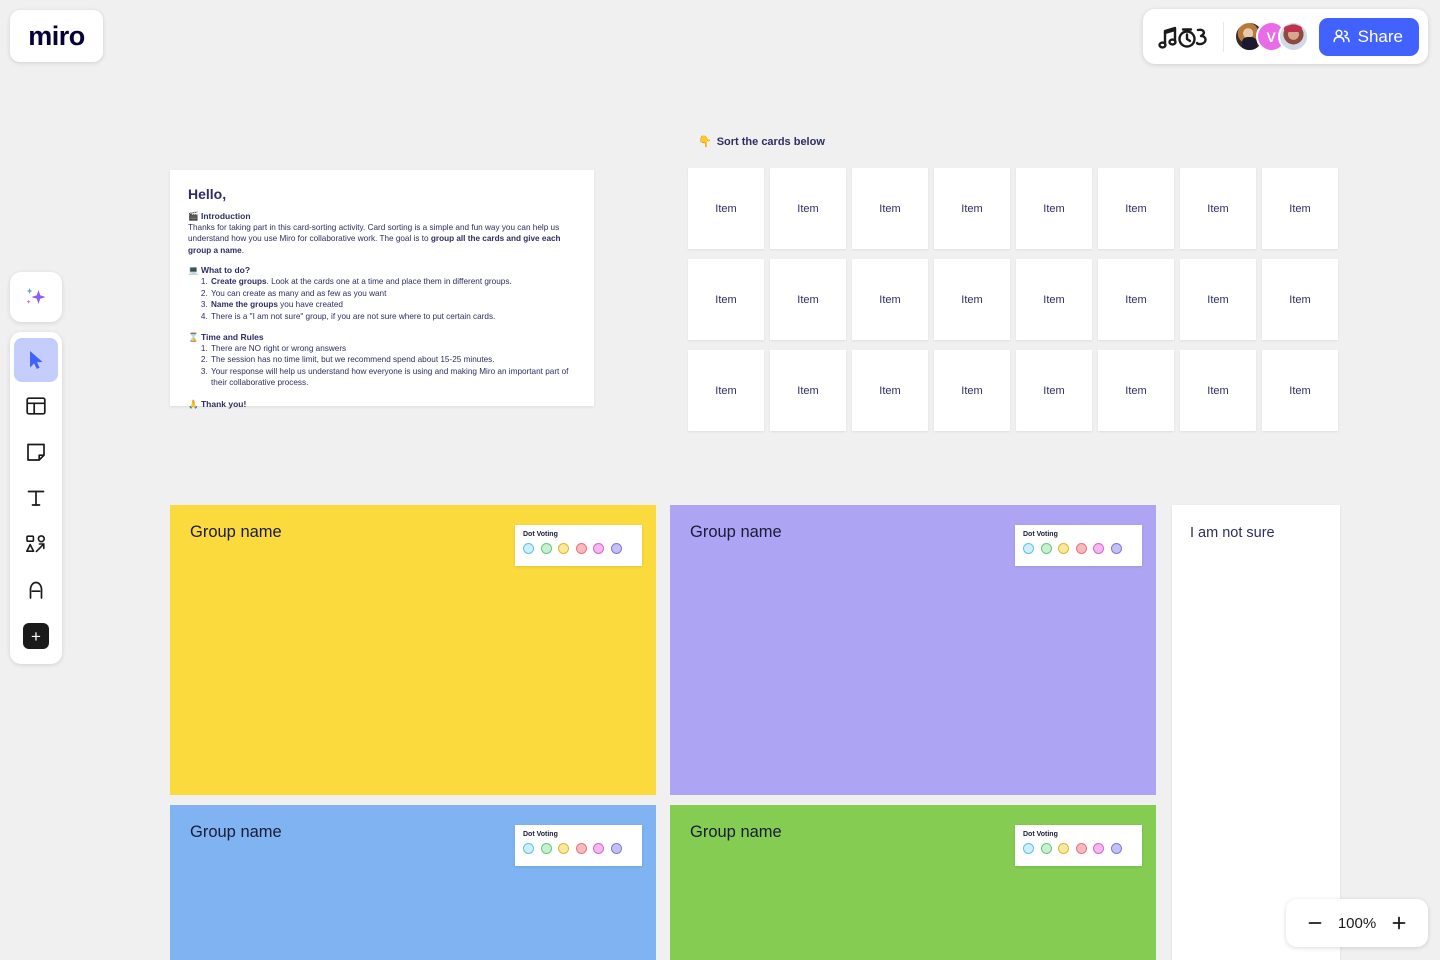  What do you see at coordinates (1232, 533) in the screenshot?
I see `i-am-not-sure-title: I am not sure` at bounding box center [1232, 533].